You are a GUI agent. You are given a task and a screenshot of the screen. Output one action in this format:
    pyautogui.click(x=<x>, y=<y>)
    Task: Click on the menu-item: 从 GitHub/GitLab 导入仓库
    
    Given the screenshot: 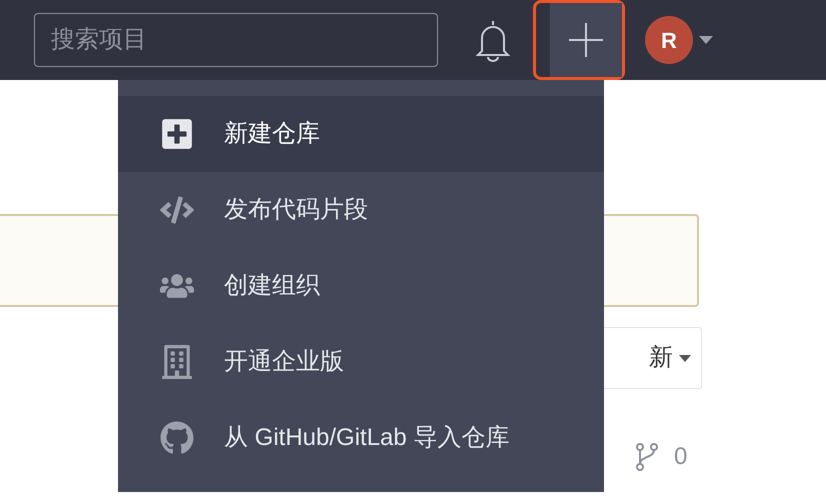 What is the action you would take?
    pyautogui.click(x=361, y=438)
    